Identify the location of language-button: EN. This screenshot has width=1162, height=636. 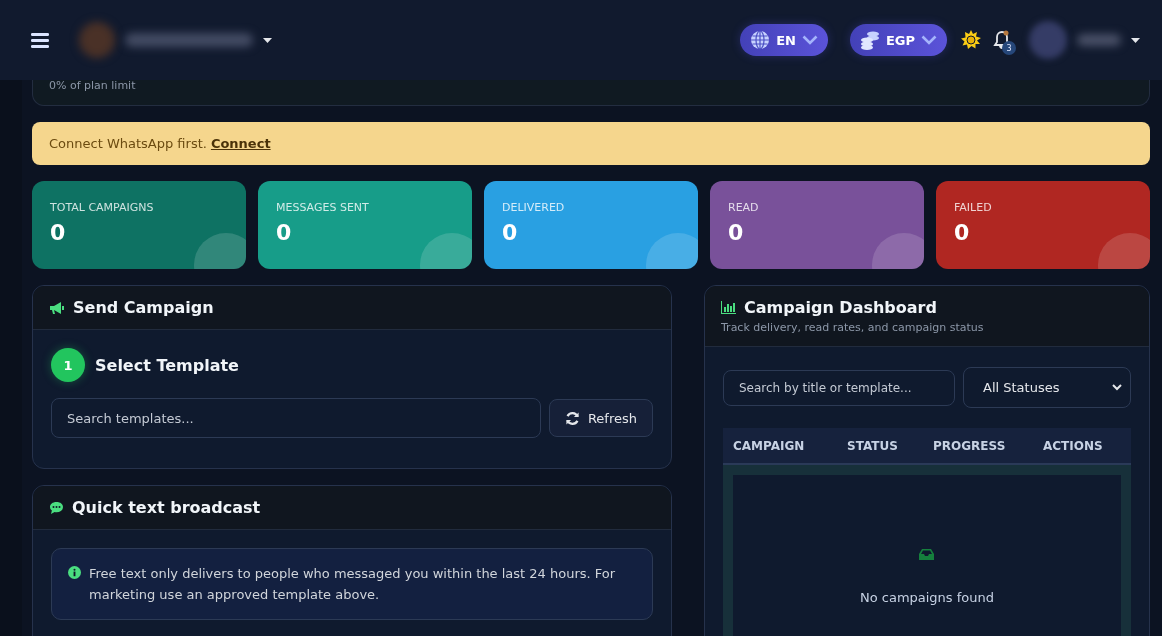
(784, 40).